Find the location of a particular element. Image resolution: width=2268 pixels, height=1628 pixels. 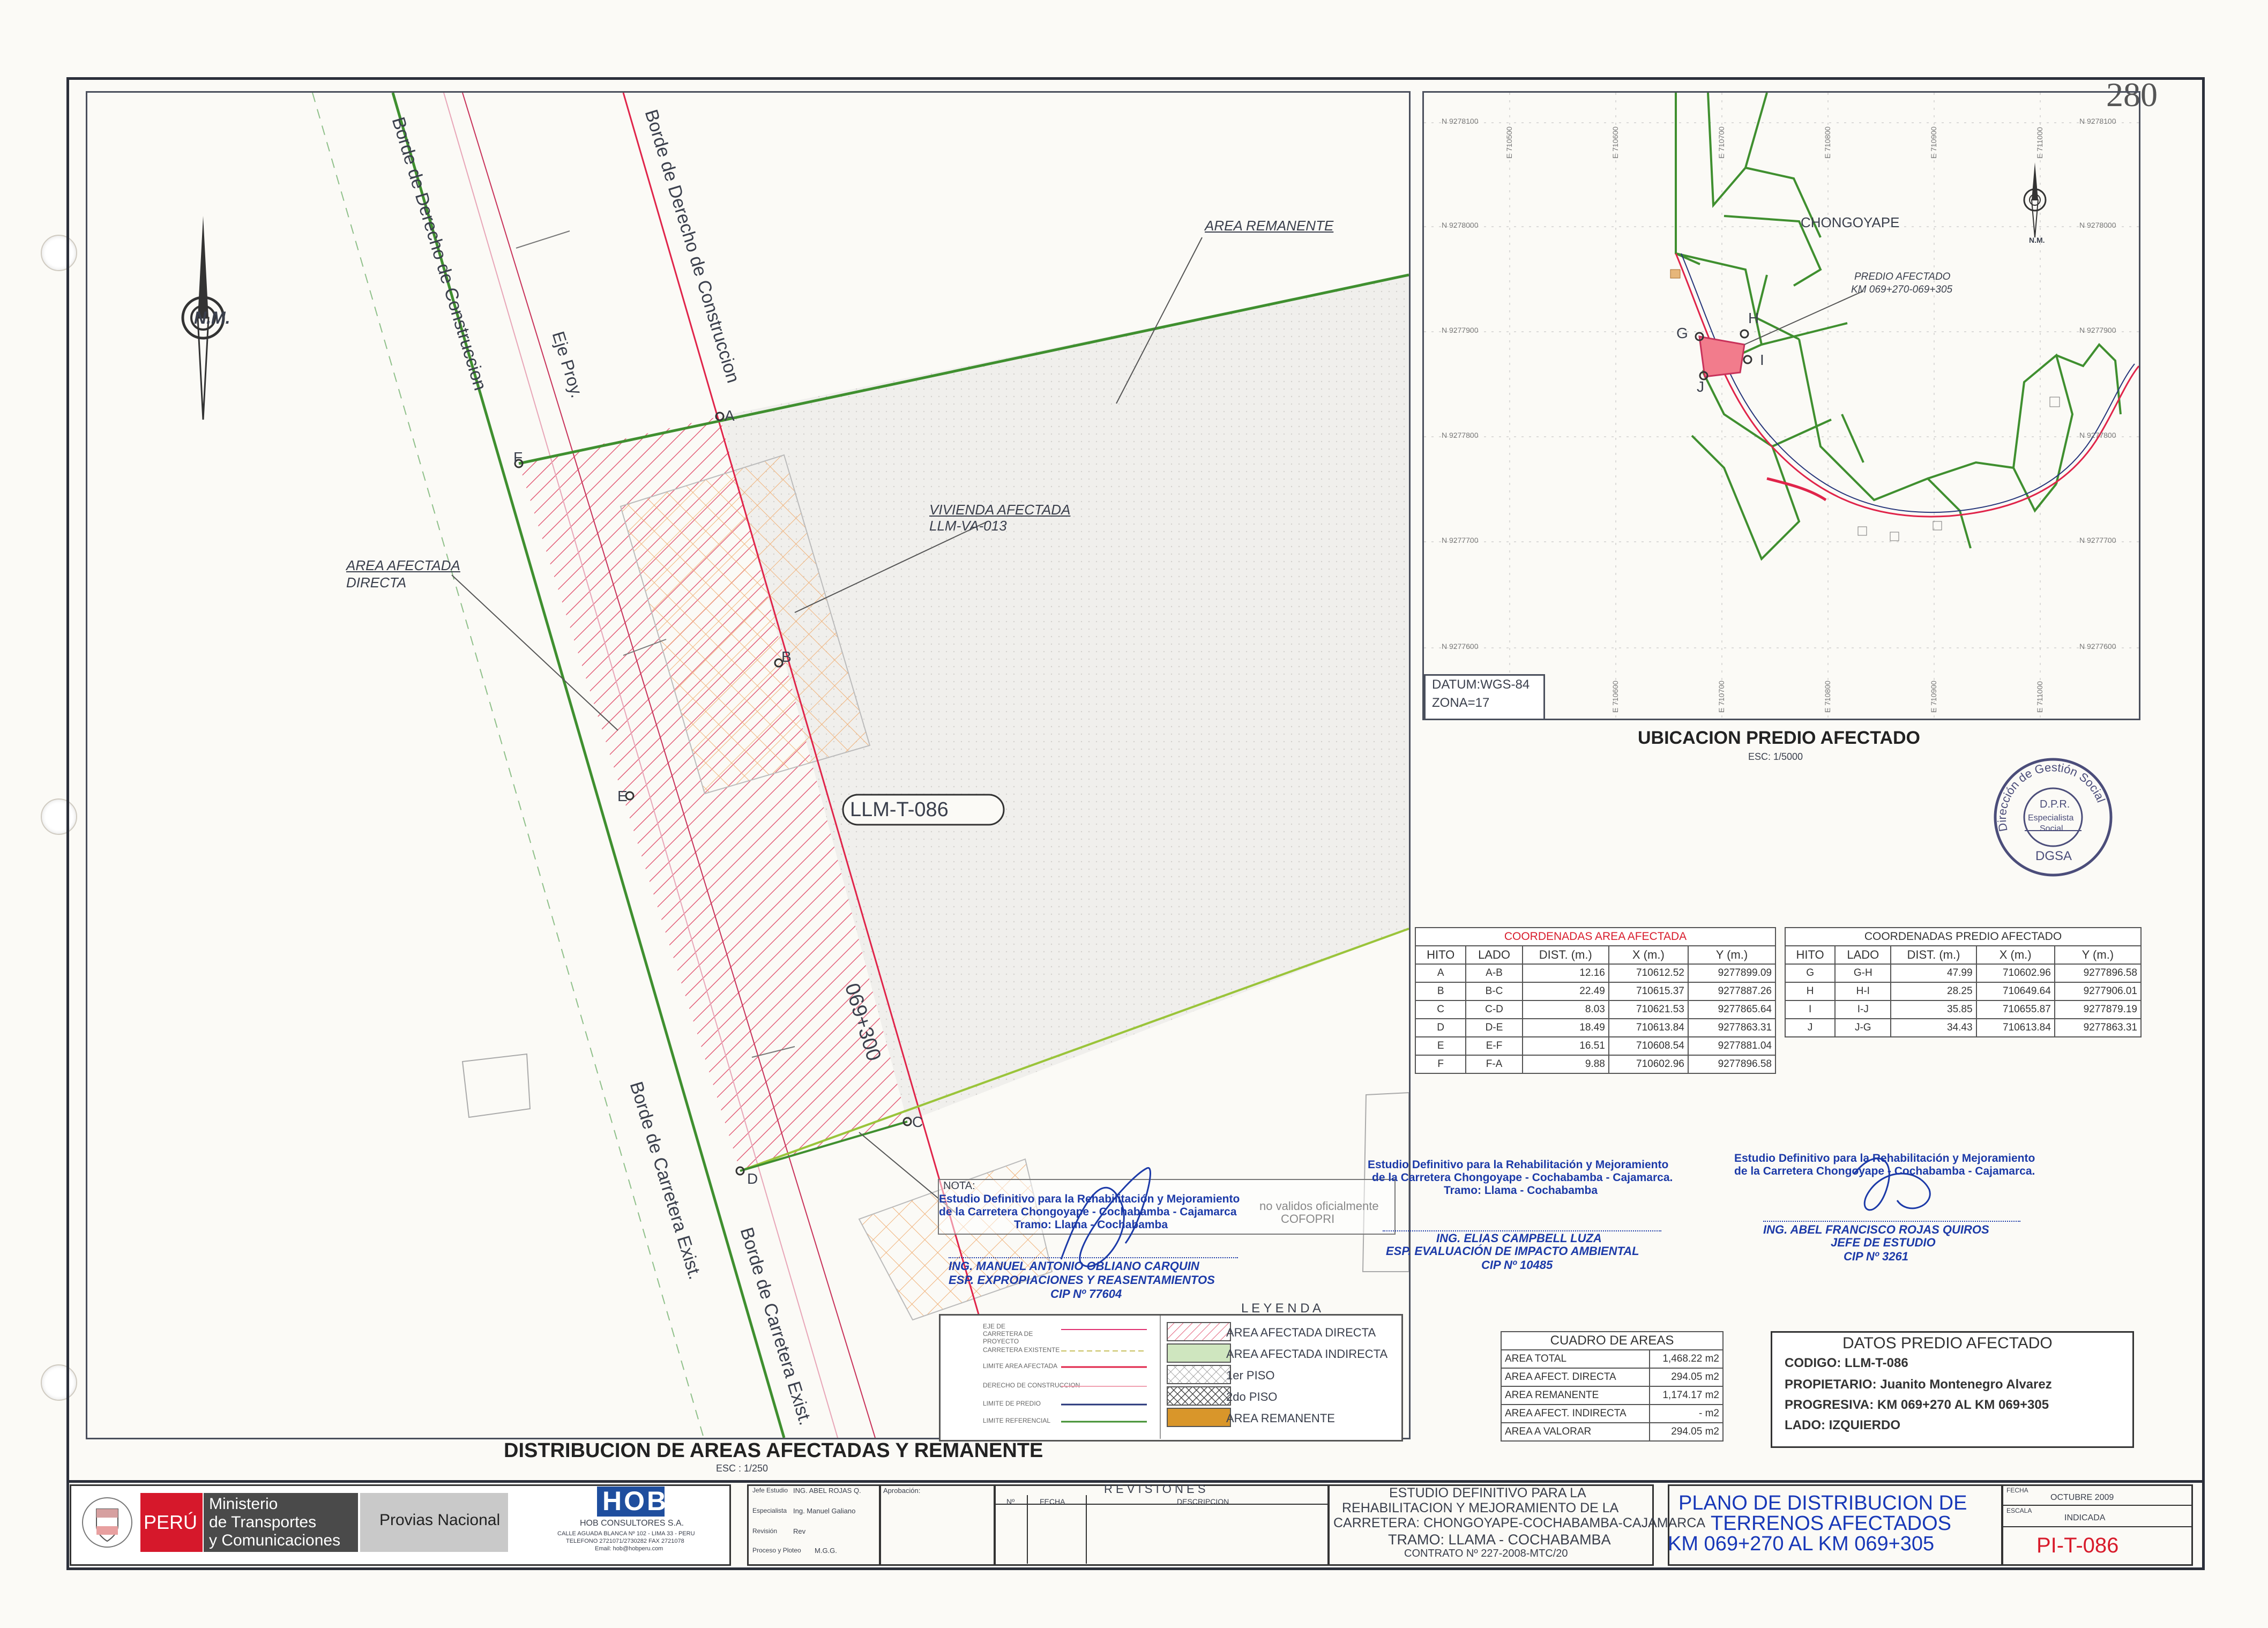

zona-label: ZONA=17 is located at coordinates (1461, 703).